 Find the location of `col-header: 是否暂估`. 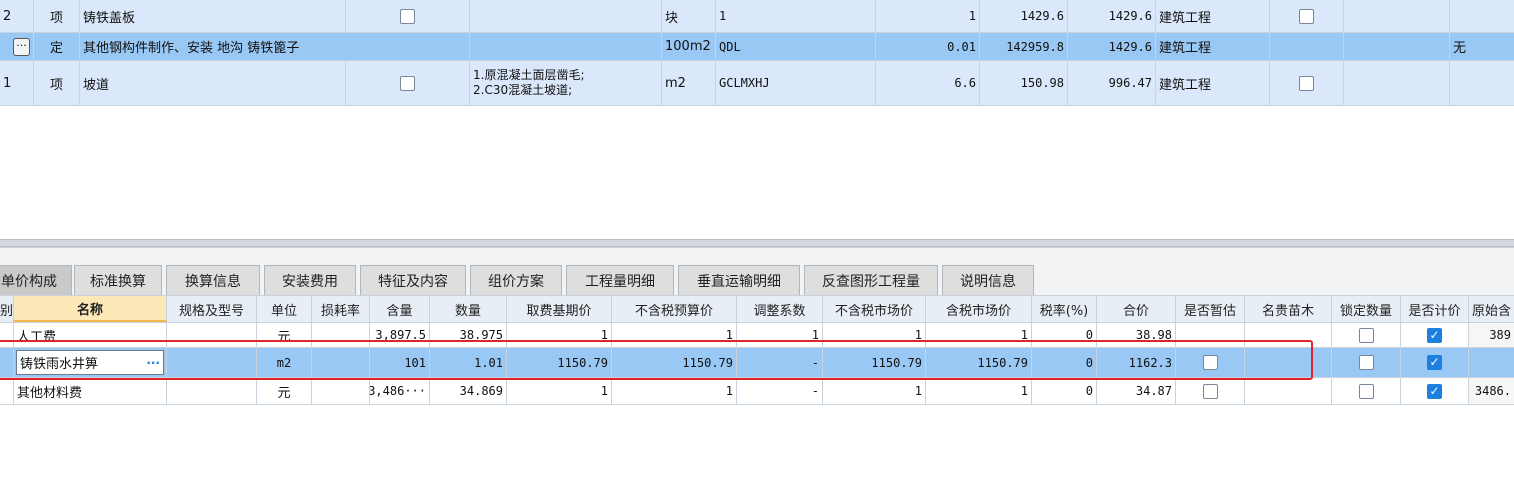

col-header: 是否暂估 is located at coordinates (1210, 309).